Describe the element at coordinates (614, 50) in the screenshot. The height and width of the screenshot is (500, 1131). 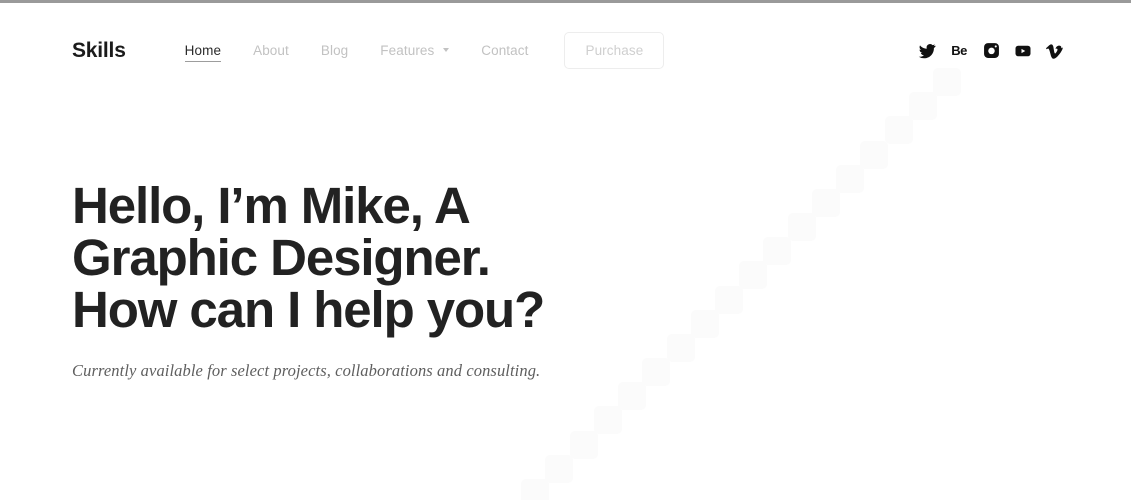
I see `purchase-button: Purchase` at that location.